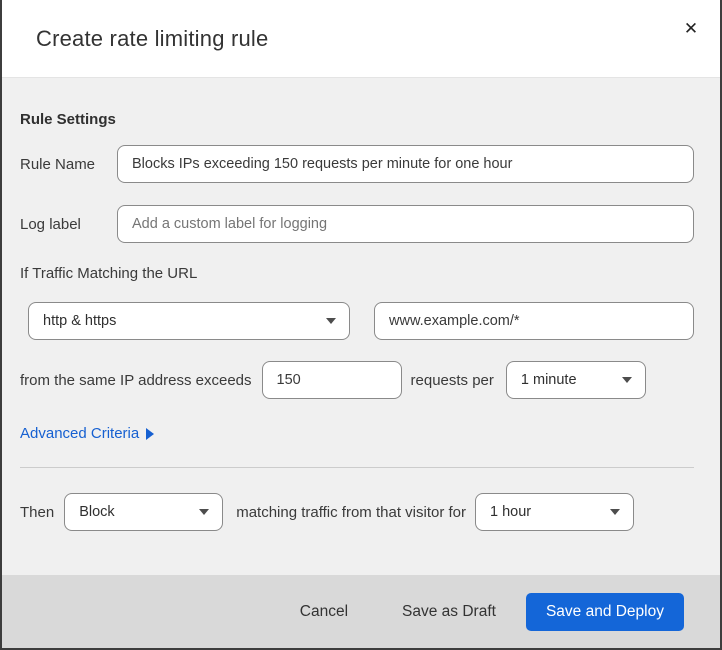 The height and width of the screenshot is (650, 722). I want to click on log-label-input, so click(405, 224).